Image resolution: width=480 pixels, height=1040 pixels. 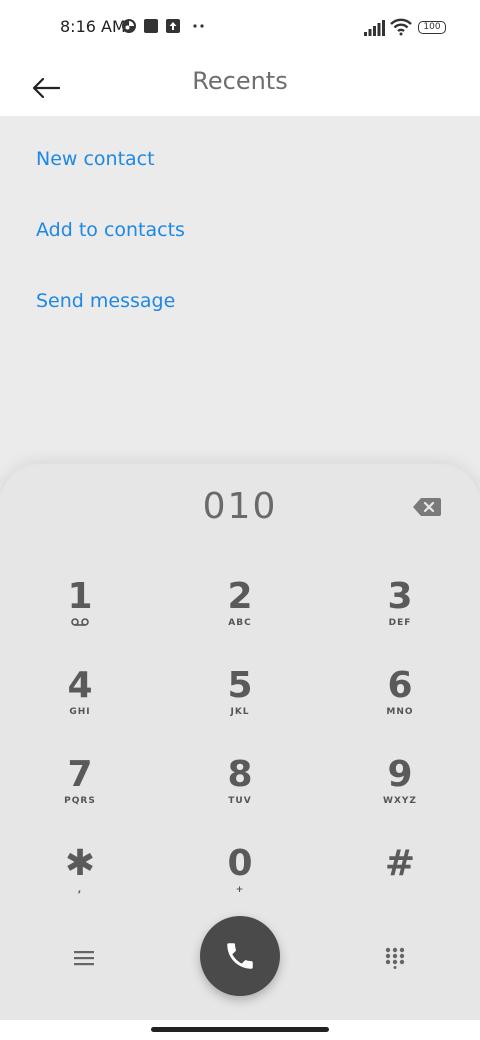 I want to click on key-digit: 8, so click(x=240, y=774).